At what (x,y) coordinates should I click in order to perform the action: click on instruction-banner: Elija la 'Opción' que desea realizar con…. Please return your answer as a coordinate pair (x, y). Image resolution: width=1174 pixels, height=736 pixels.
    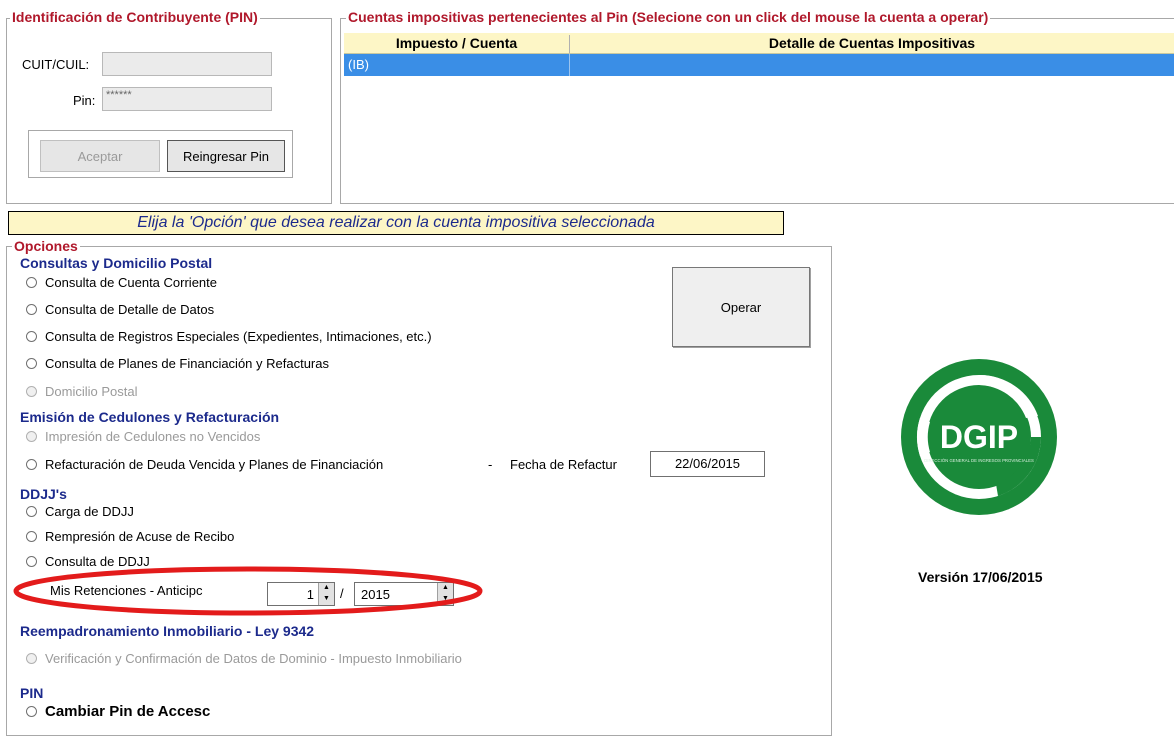
    Looking at the image, I should click on (396, 223).